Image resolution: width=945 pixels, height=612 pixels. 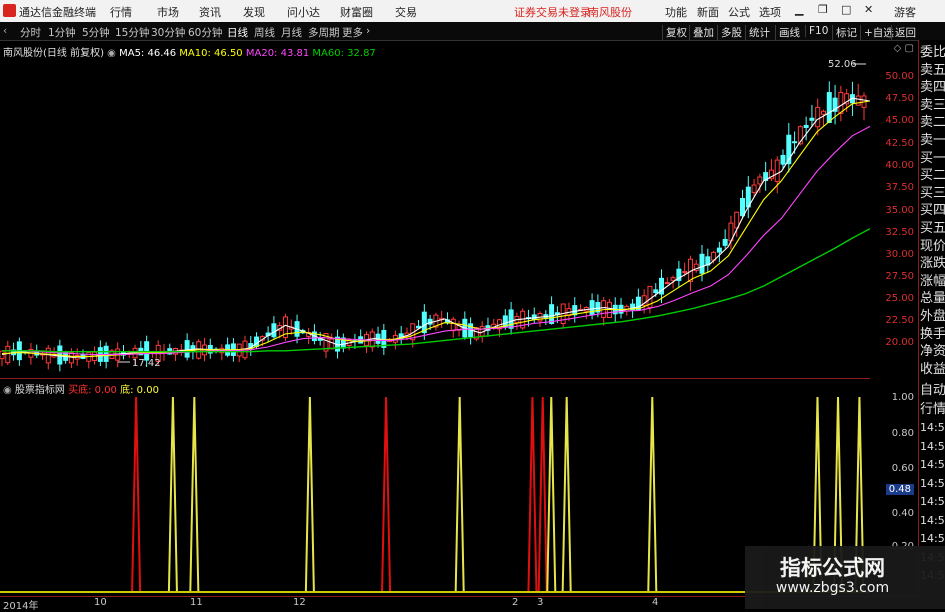 I want to click on tick-item-2: 14:50, so click(x=932, y=427).